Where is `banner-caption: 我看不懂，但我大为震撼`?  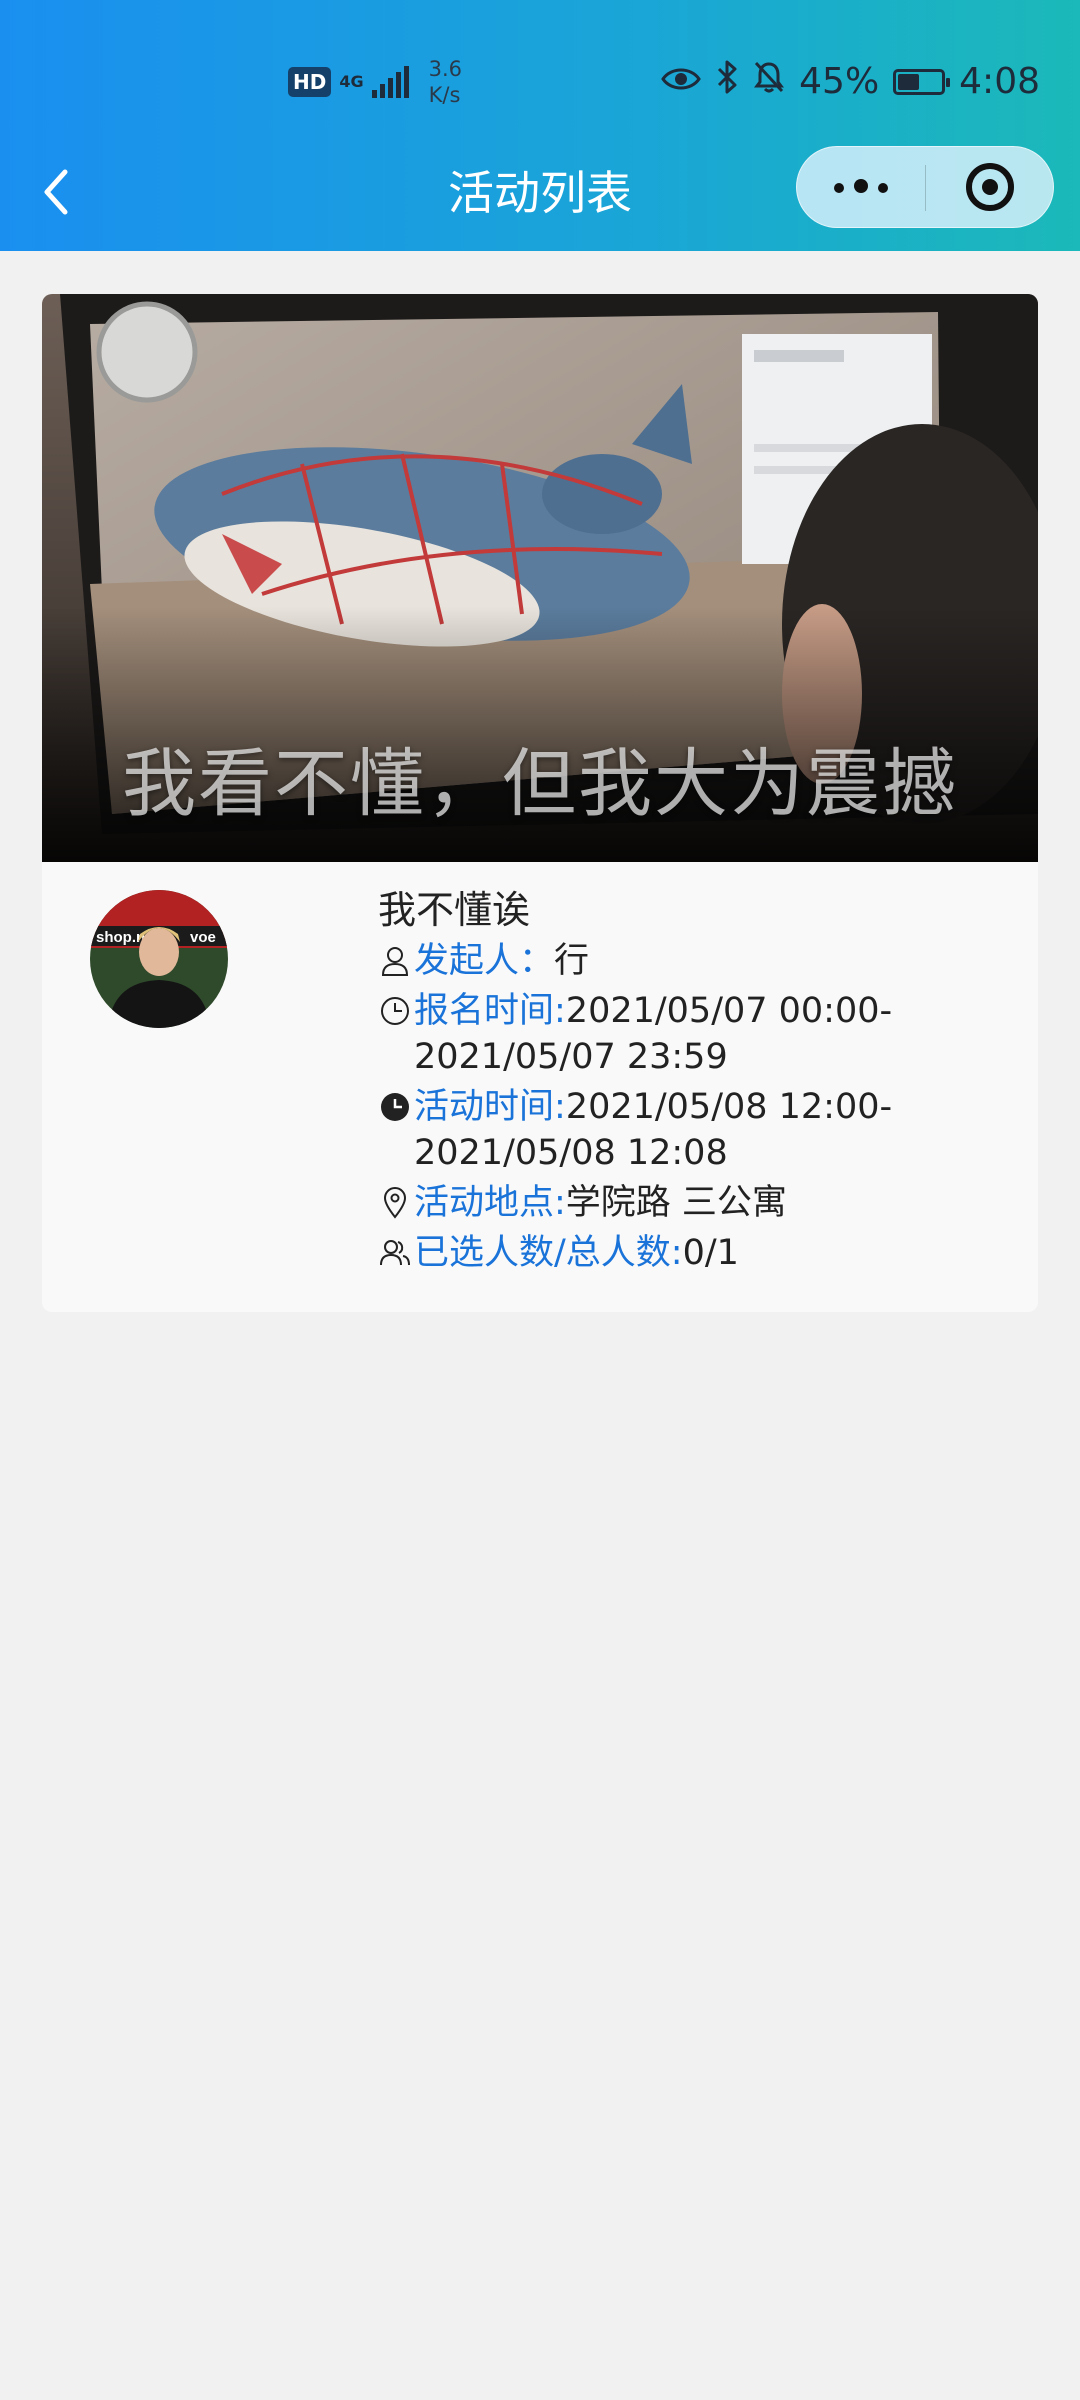
banner-caption: 我看不懂，但我大为震撼 is located at coordinates (540, 784).